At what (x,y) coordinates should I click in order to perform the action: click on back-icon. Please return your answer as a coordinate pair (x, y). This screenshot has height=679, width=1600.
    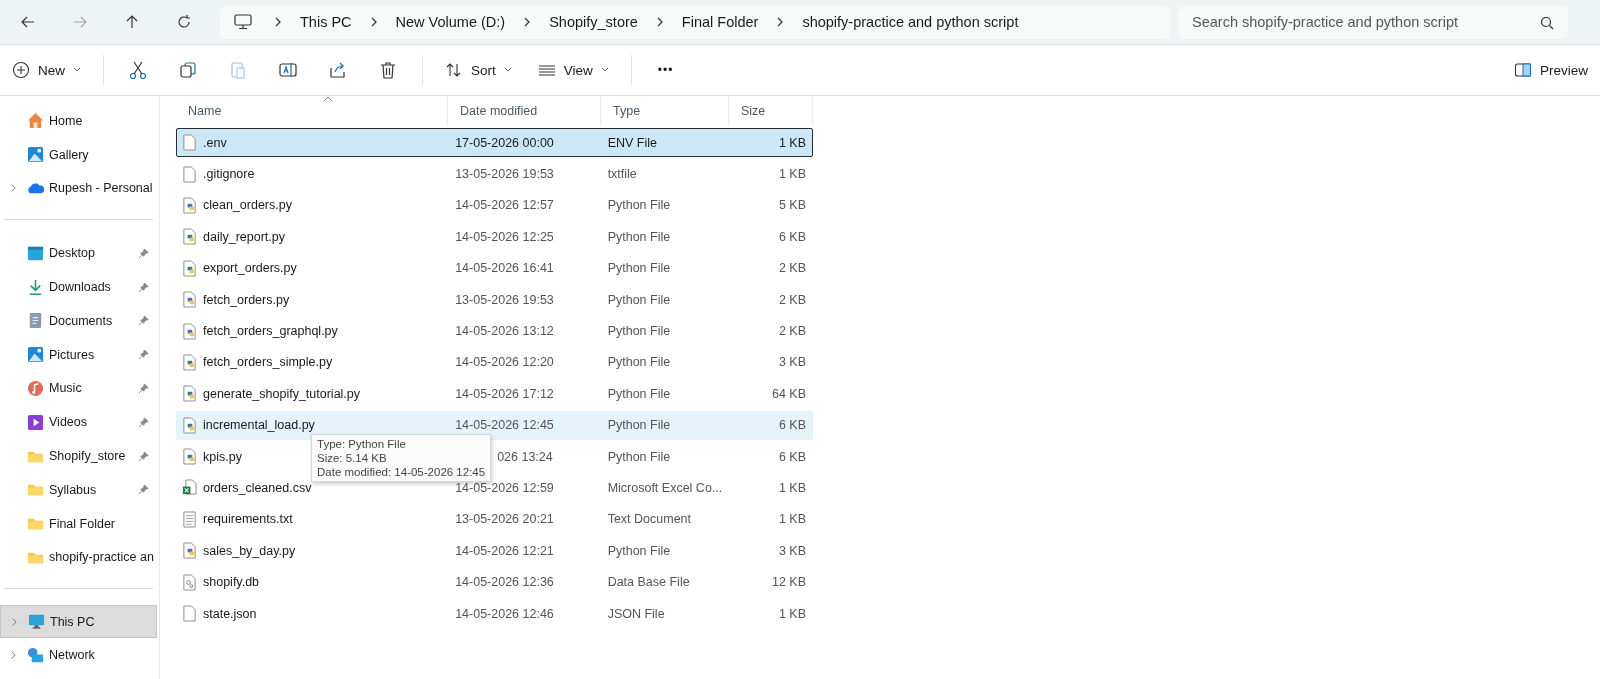
    Looking at the image, I should click on (28, 22).